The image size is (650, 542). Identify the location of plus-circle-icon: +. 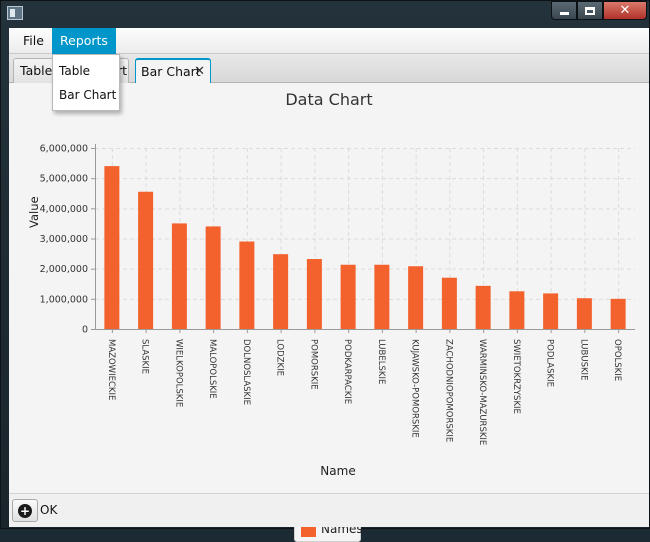
(25, 511).